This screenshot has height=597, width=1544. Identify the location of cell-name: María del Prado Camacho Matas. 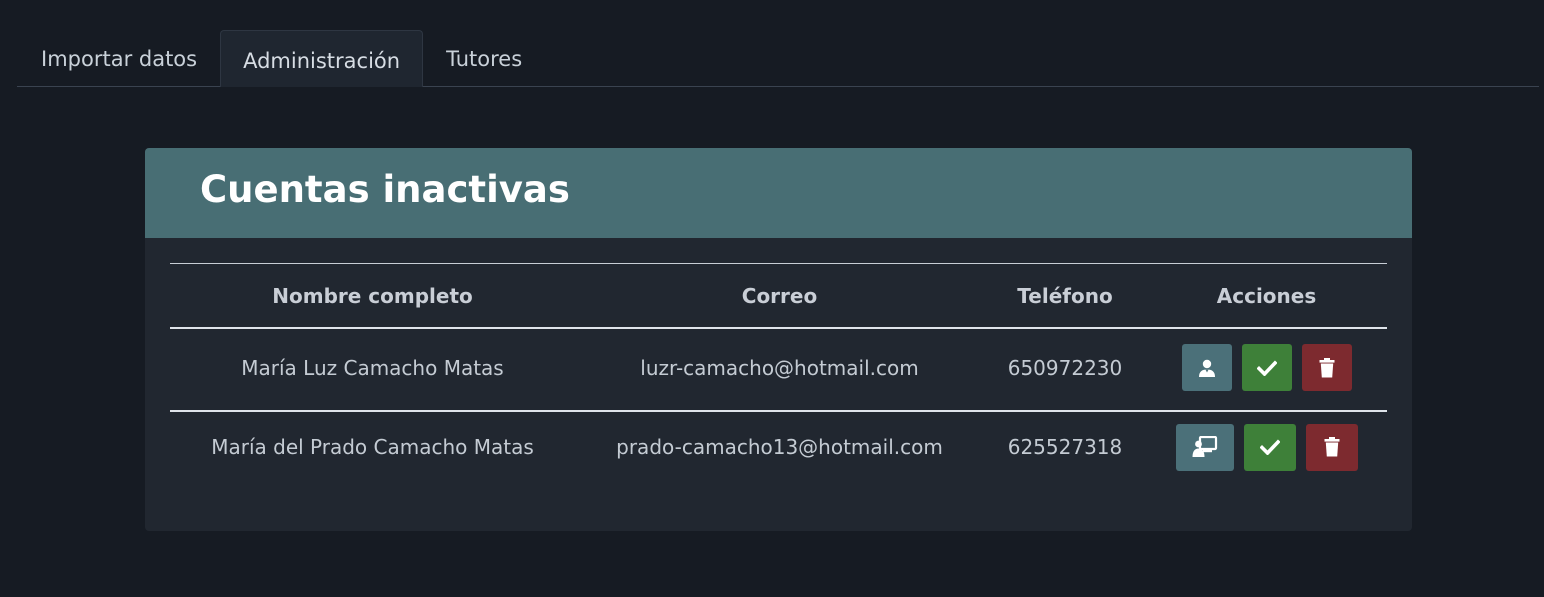
(372, 447).